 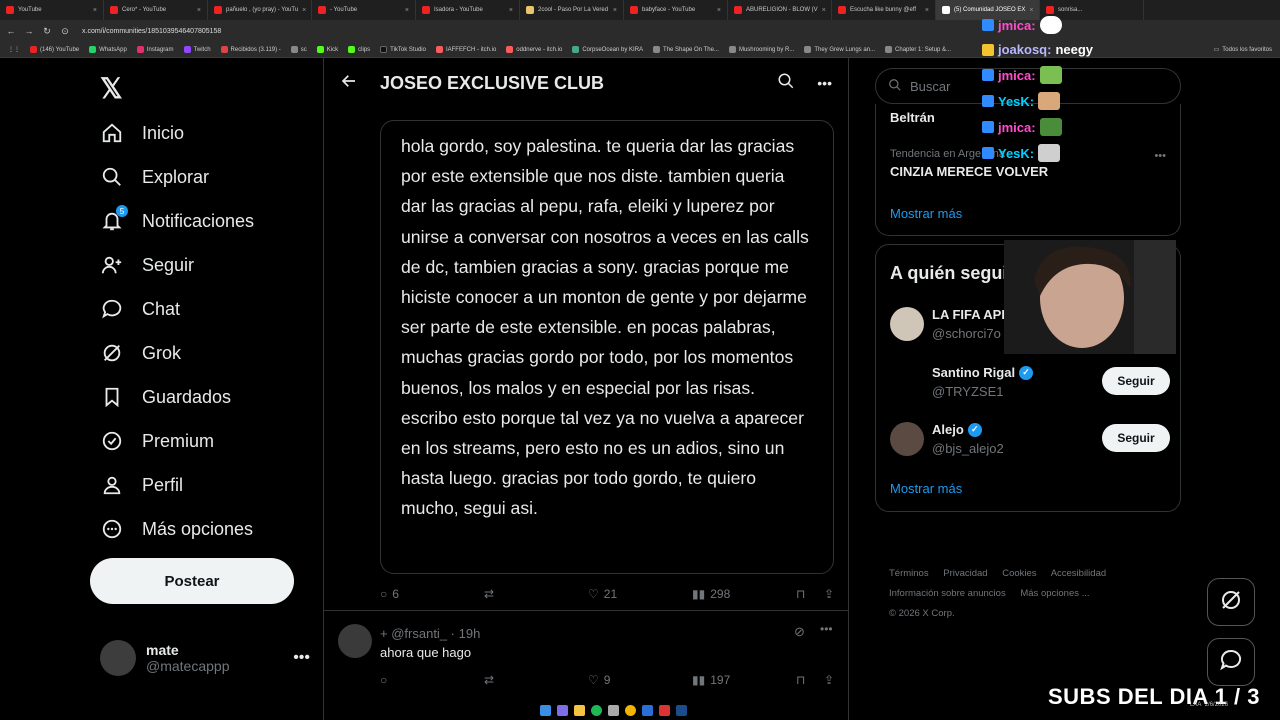 What do you see at coordinates (534, 49) in the screenshot?
I see `bookmark-link: oddnerve - itch.io` at bounding box center [534, 49].